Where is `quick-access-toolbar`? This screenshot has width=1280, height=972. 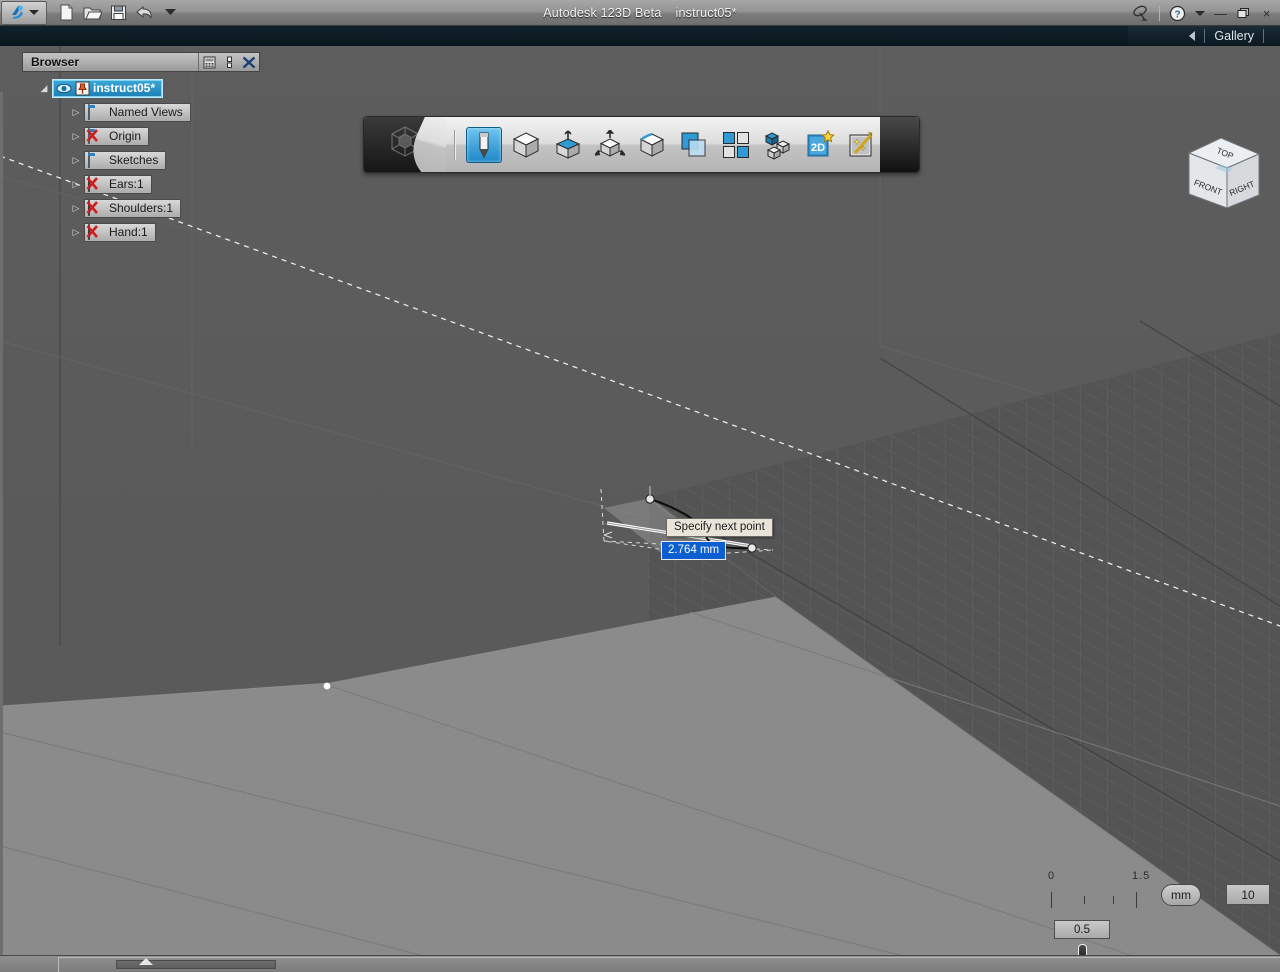 quick-access-toolbar is located at coordinates (118, 12).